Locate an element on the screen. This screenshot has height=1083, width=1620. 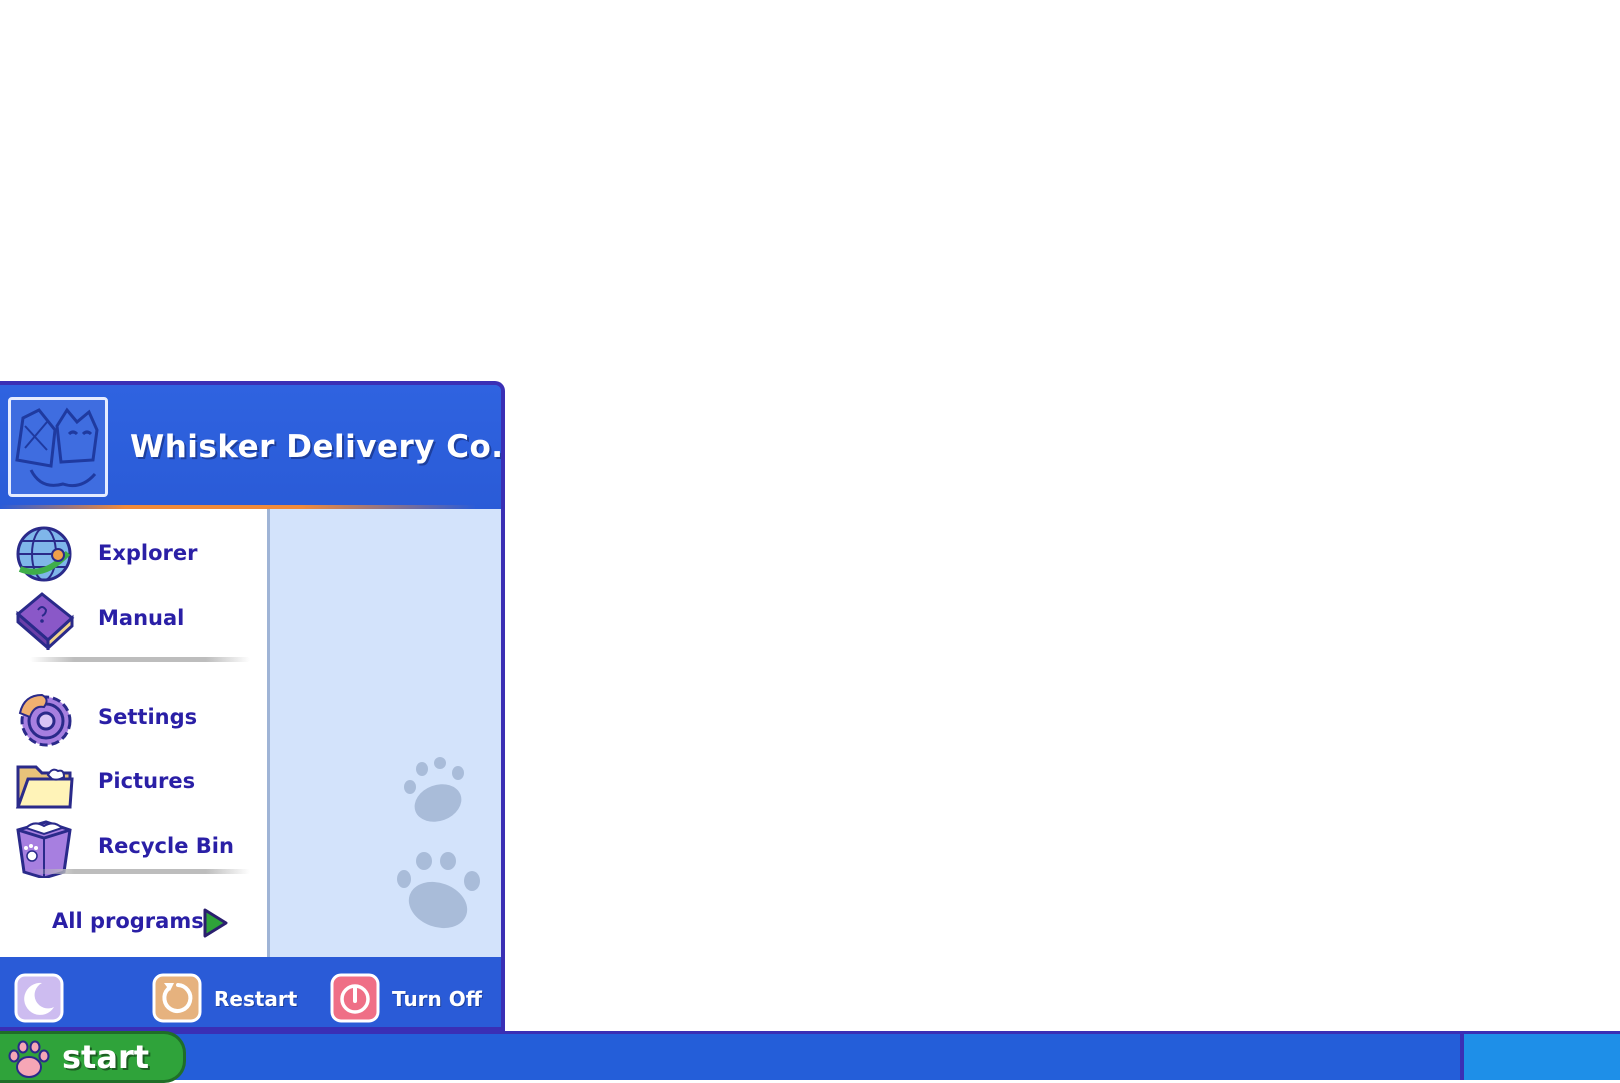
power-icon is located at coordinates (355, 998).